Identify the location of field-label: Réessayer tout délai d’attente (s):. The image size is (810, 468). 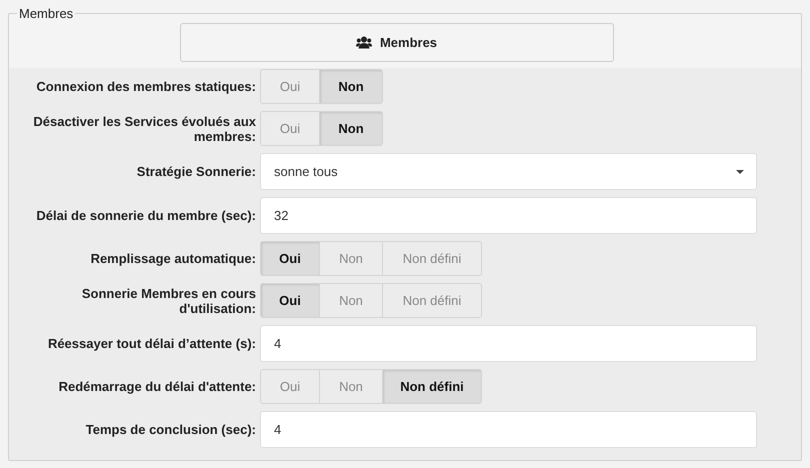
(151, 343).